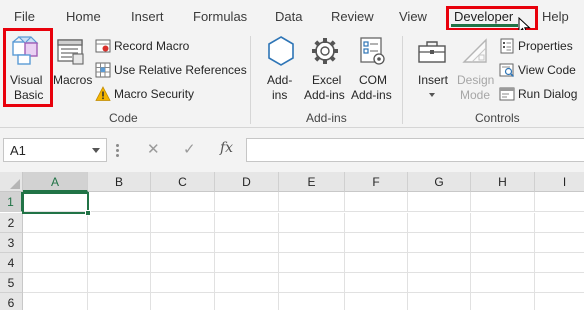 This screenshot has height=310, width=584. I want to click on column-header-g: G, so click(439, 182).